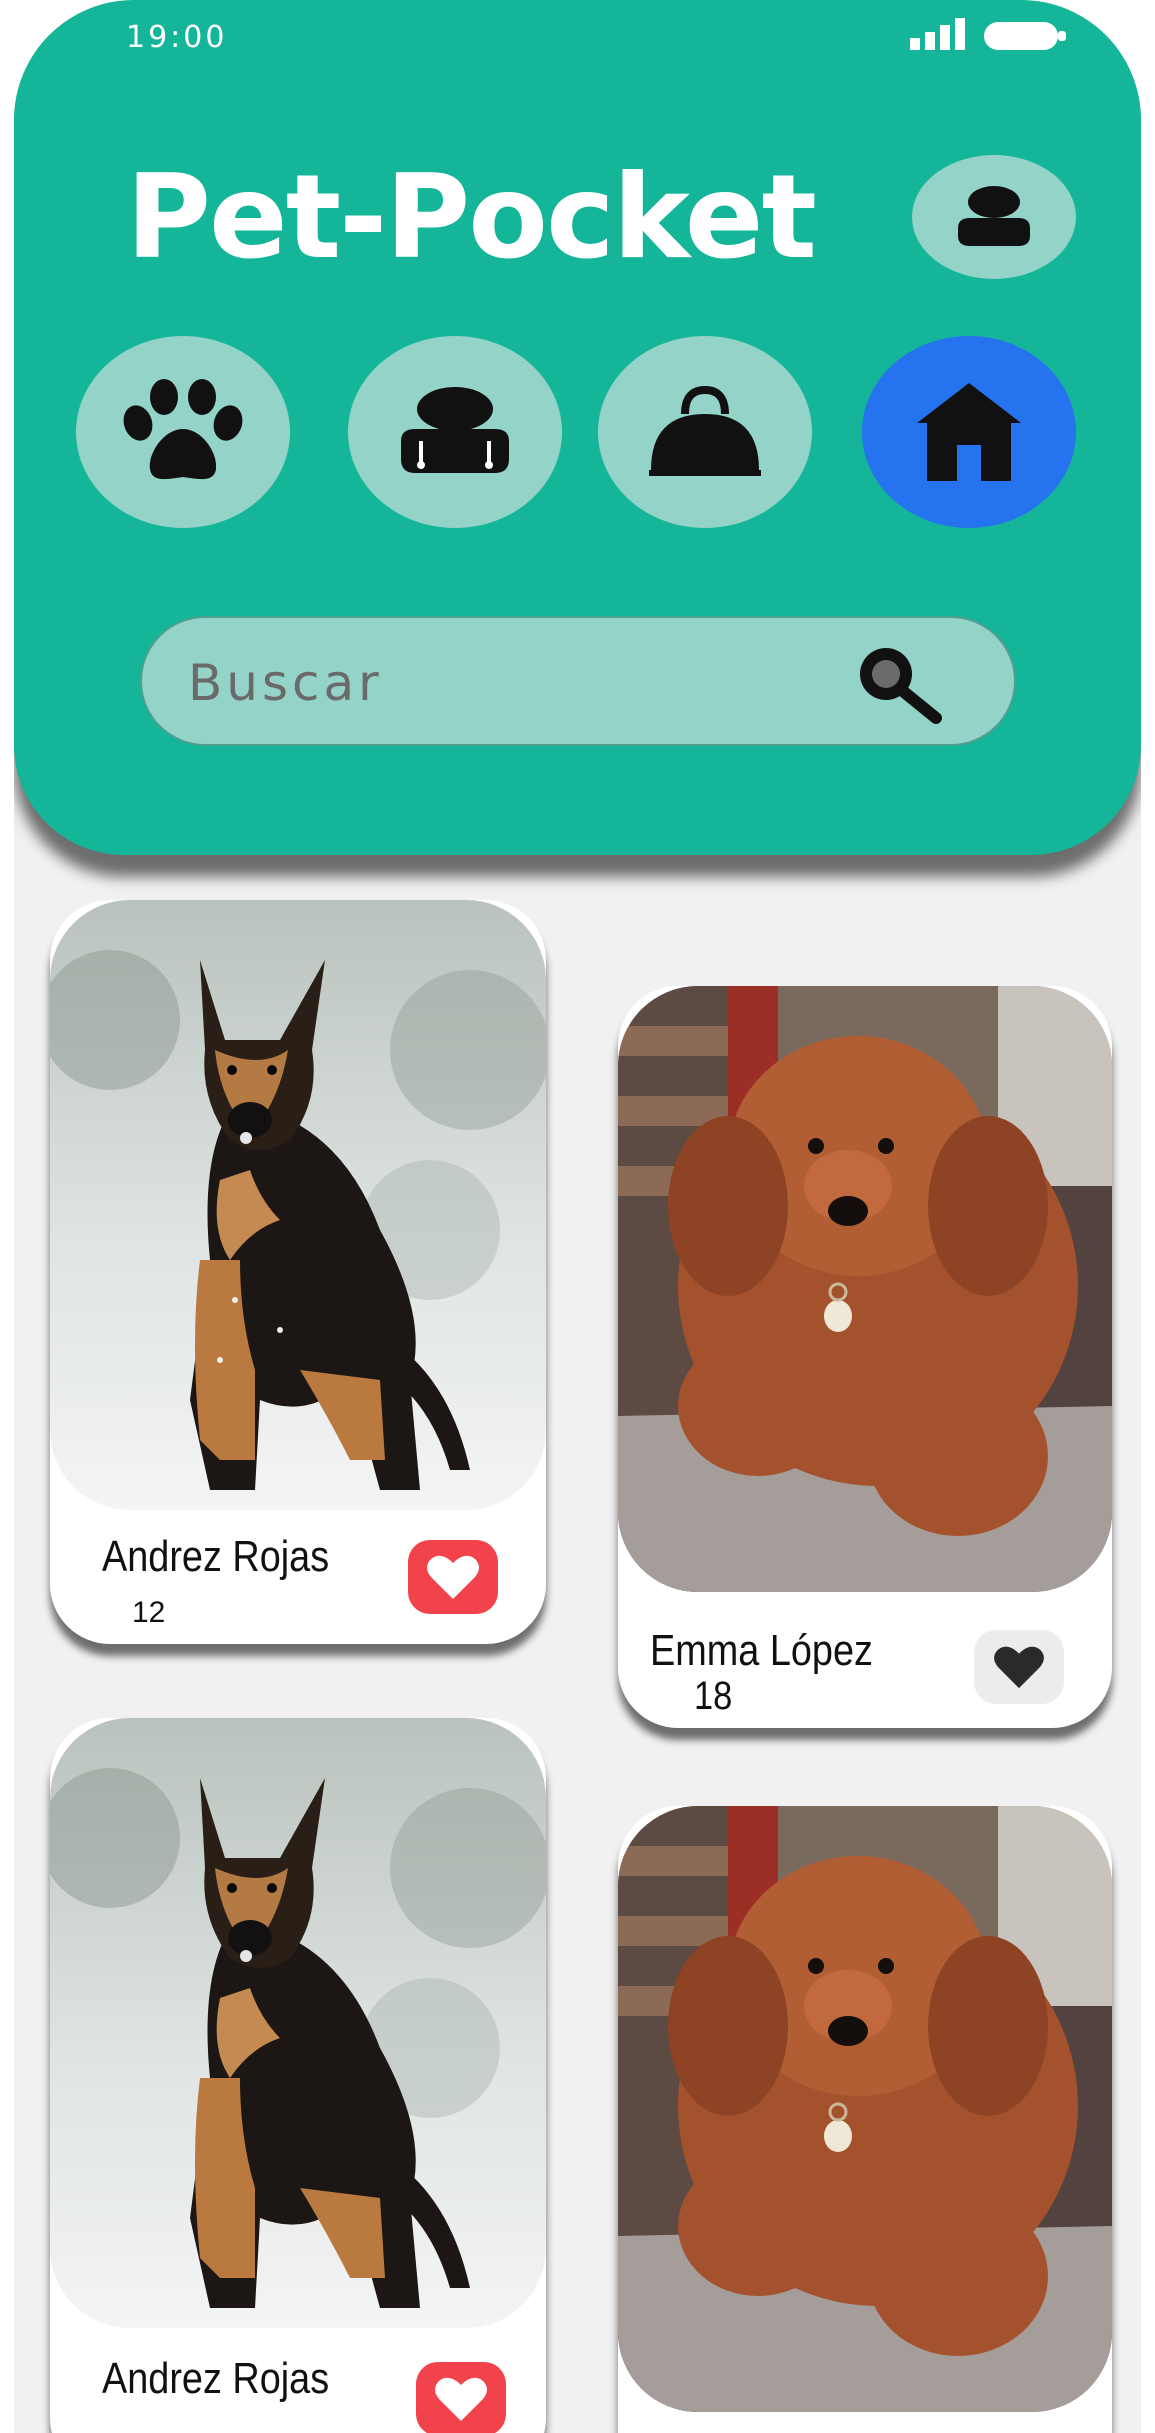 The image size is (1155, 2433). I want to click on category-bed-button, so click(455, 432).